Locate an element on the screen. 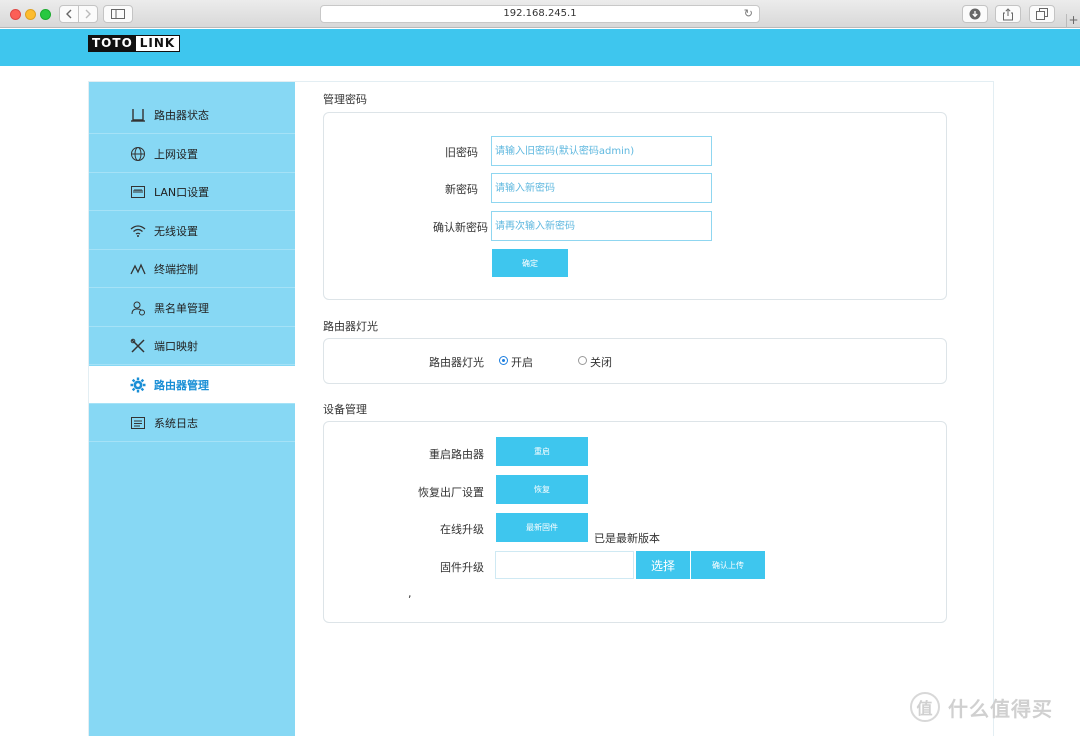  activity-icon is located at coordinates (138, 269).